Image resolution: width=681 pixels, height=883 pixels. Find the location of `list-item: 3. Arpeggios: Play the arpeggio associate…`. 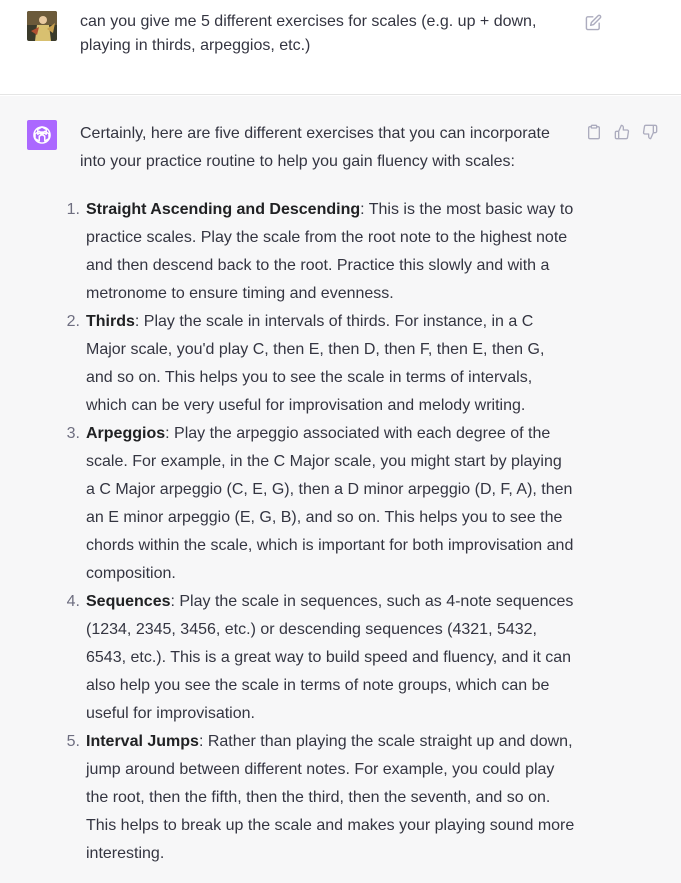

list-item: 3. Arpeggios: Play the arpeggio associate… is located at coordinates (317, 504).